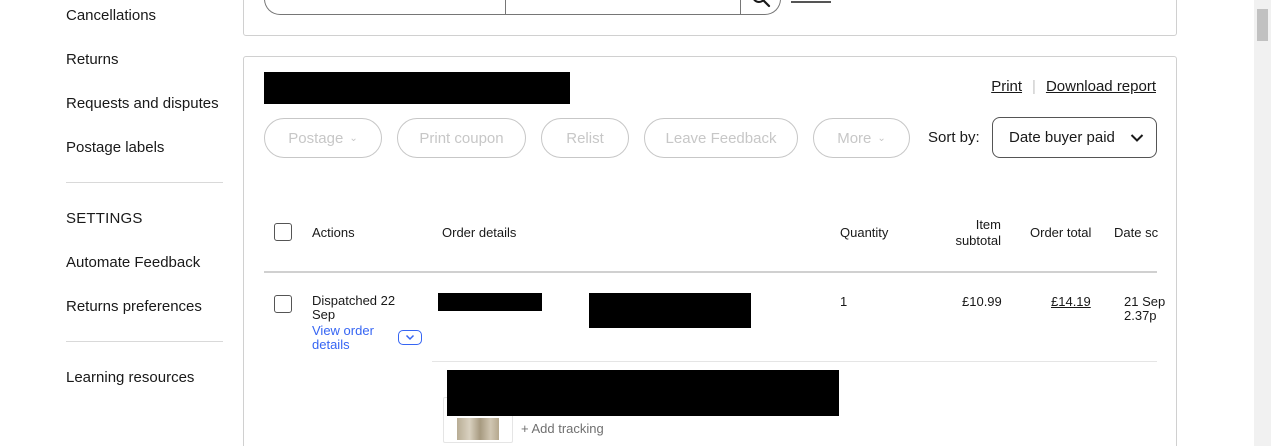 The height and width of the screenshot is (446, 1271). I want to click on scrollbar-thumb, so click(1262, 25).